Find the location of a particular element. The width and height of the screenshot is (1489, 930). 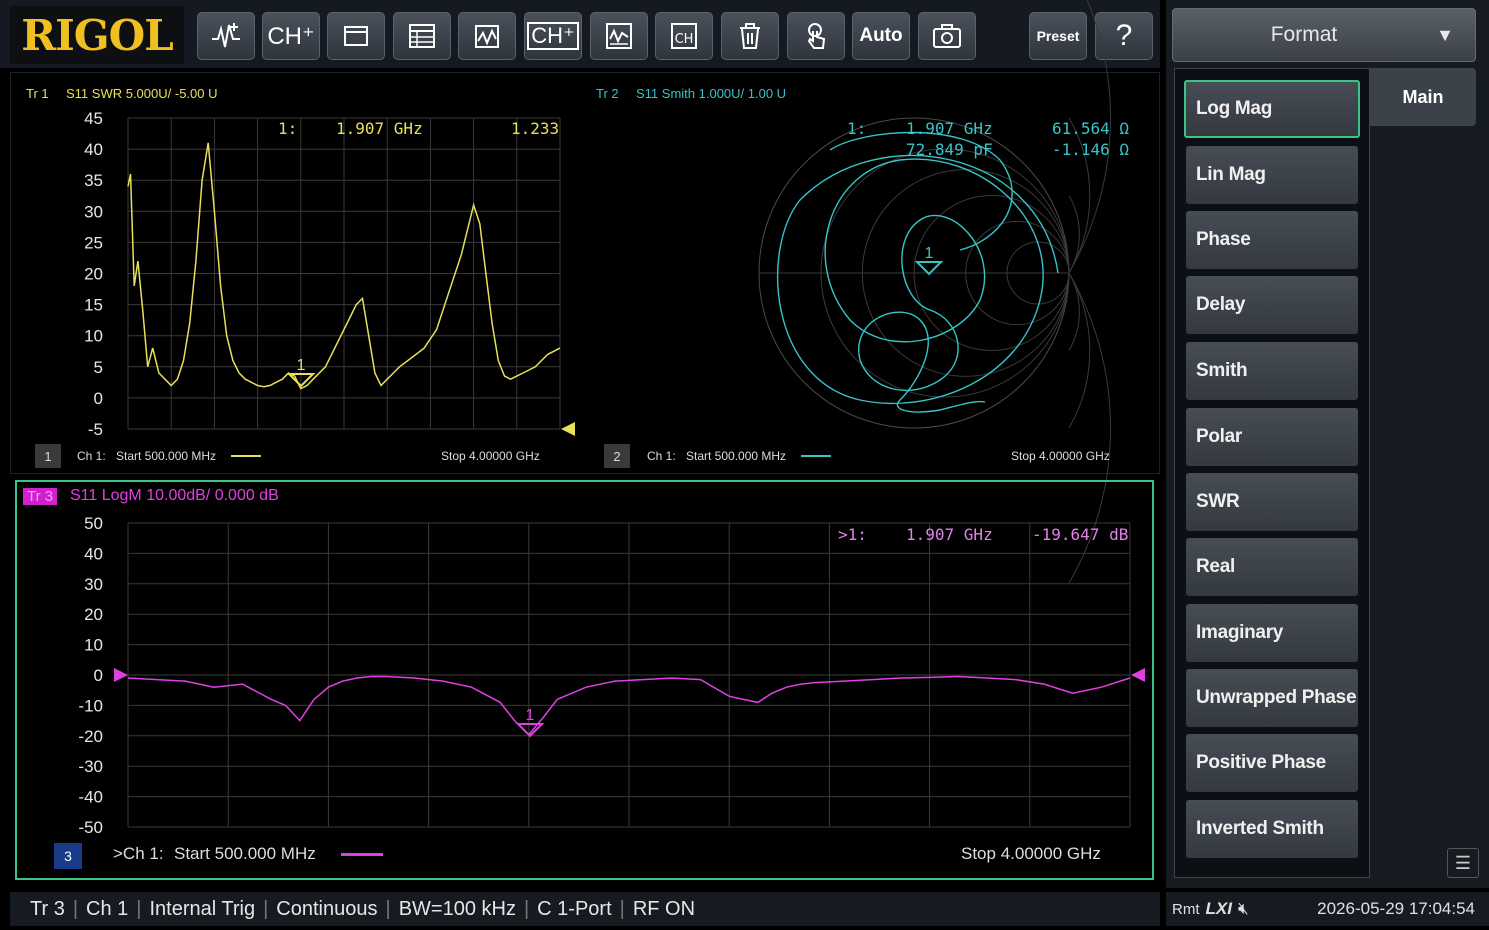

trace3-stop: Stop 4.00000 GHz is located at coordinates (1031, 853).